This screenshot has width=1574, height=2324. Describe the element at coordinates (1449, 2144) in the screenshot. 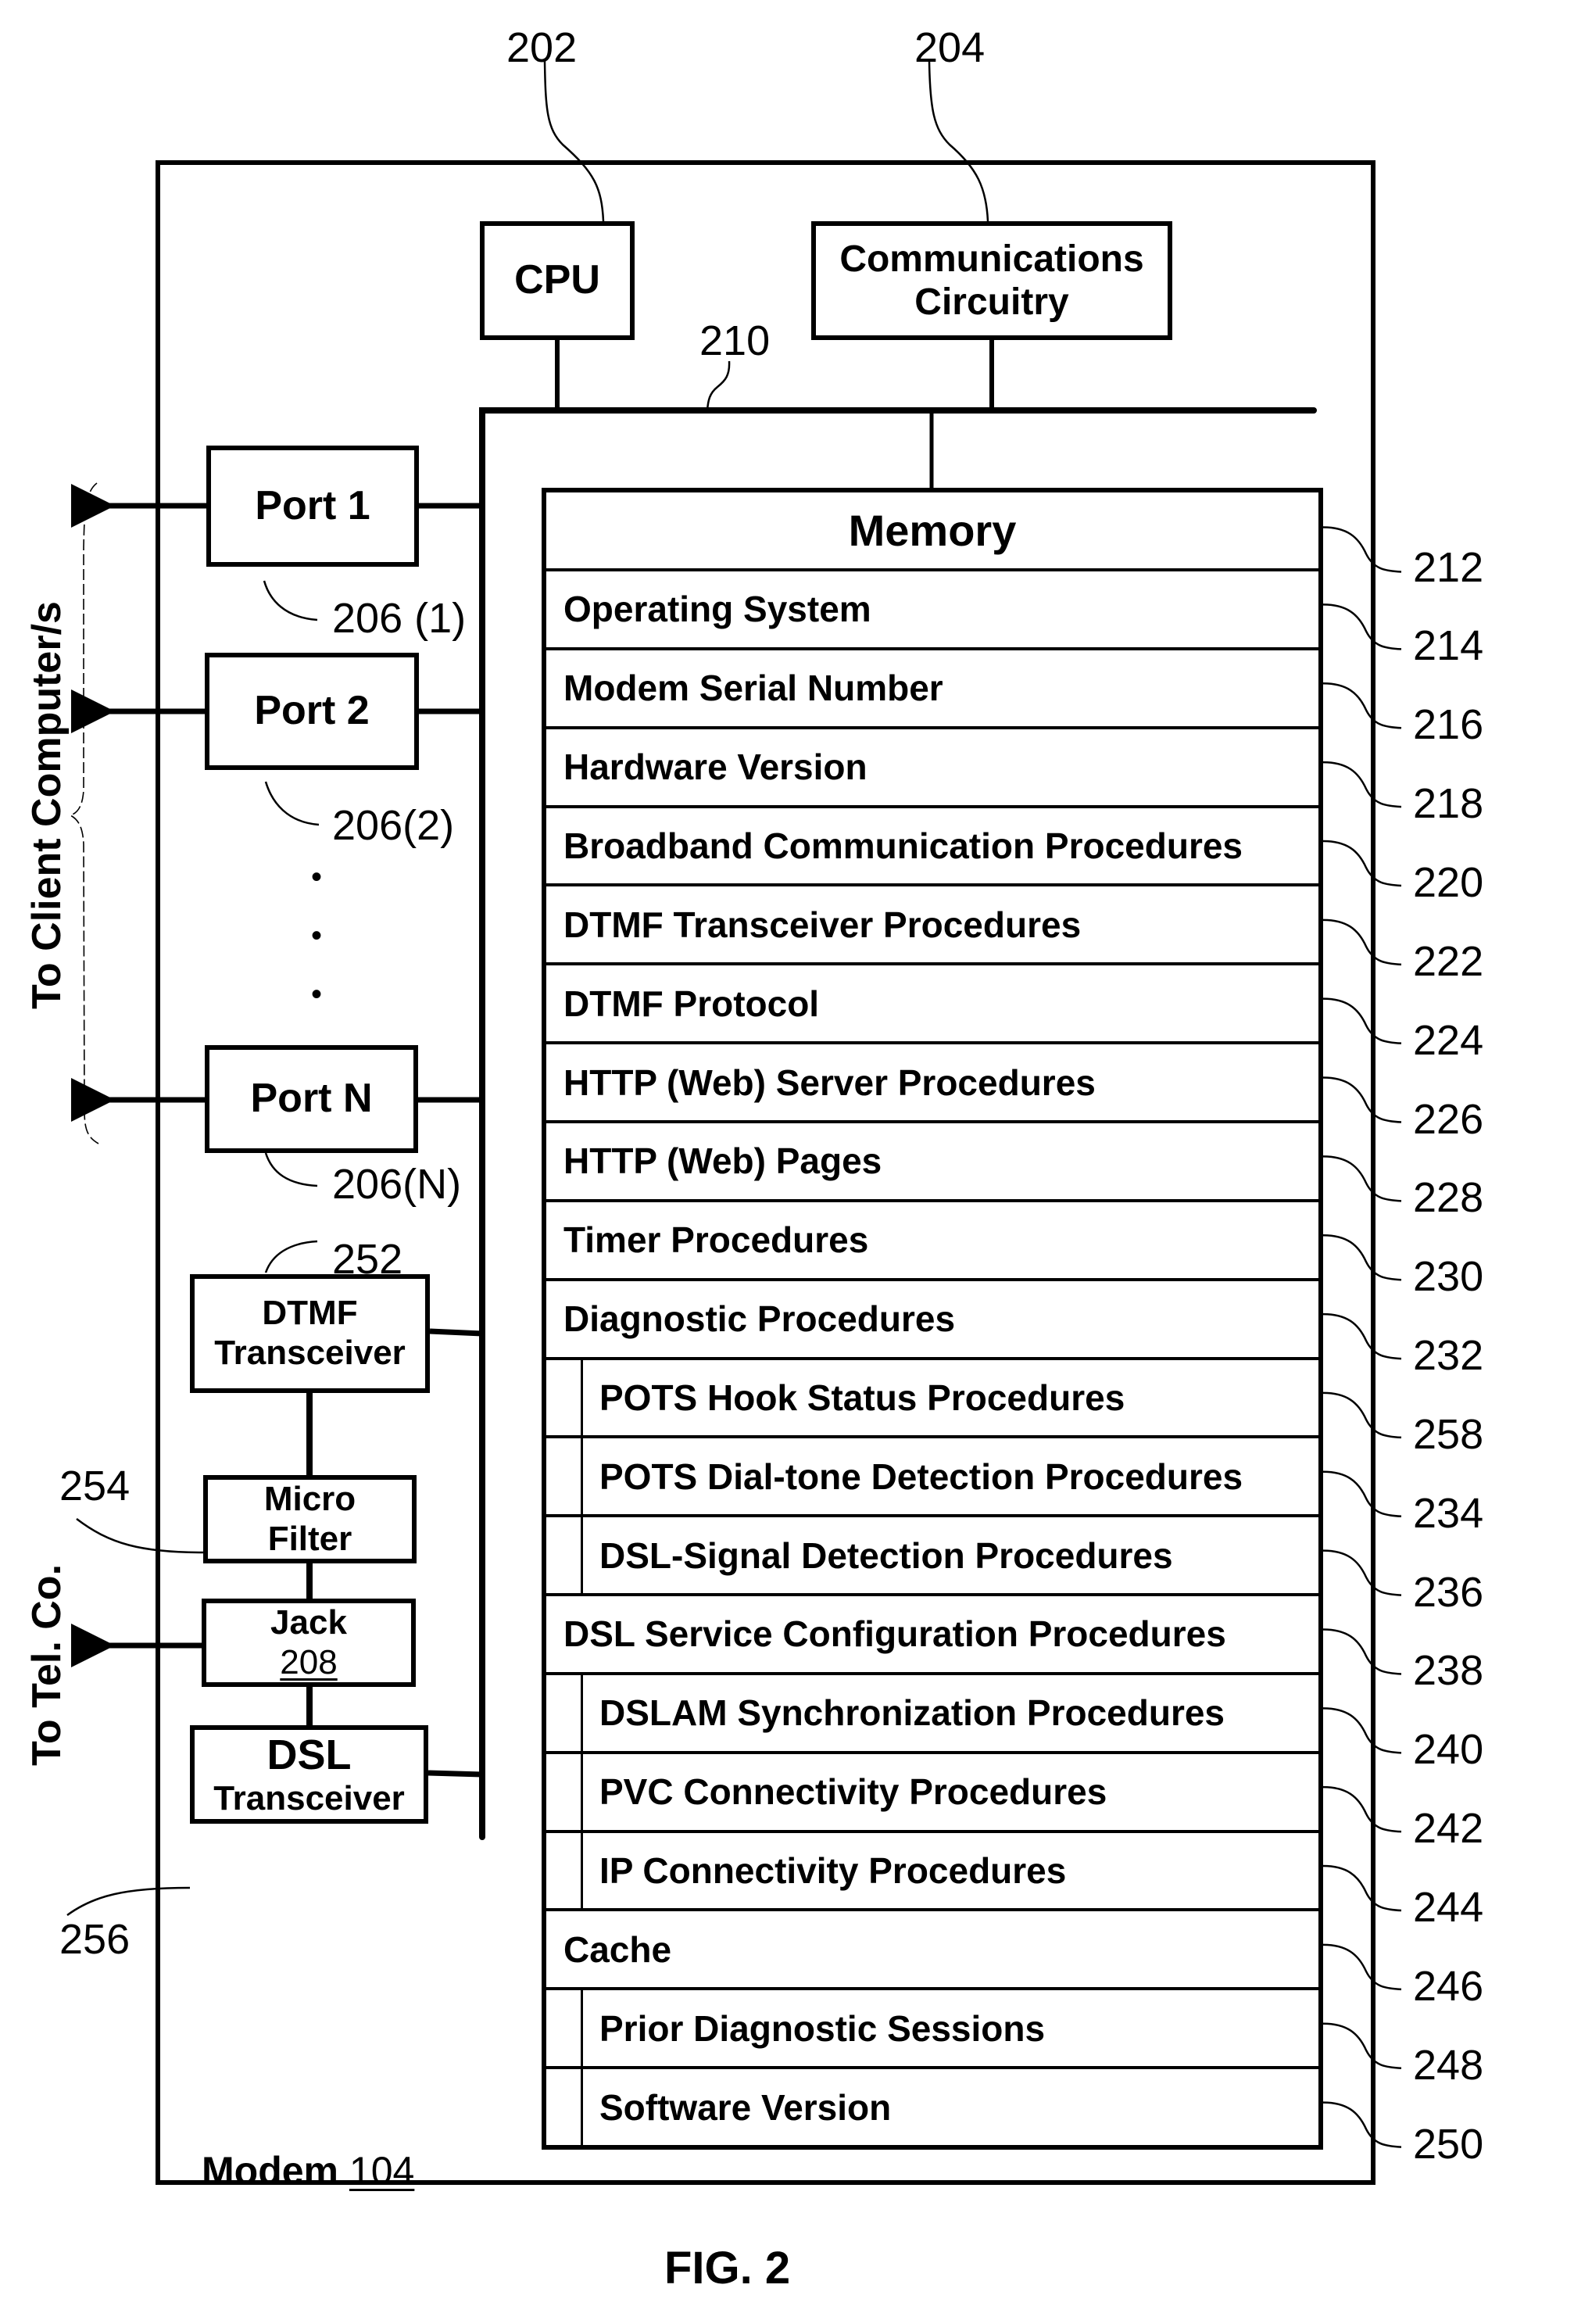

I see `memory-row-ref: 250` at that location.